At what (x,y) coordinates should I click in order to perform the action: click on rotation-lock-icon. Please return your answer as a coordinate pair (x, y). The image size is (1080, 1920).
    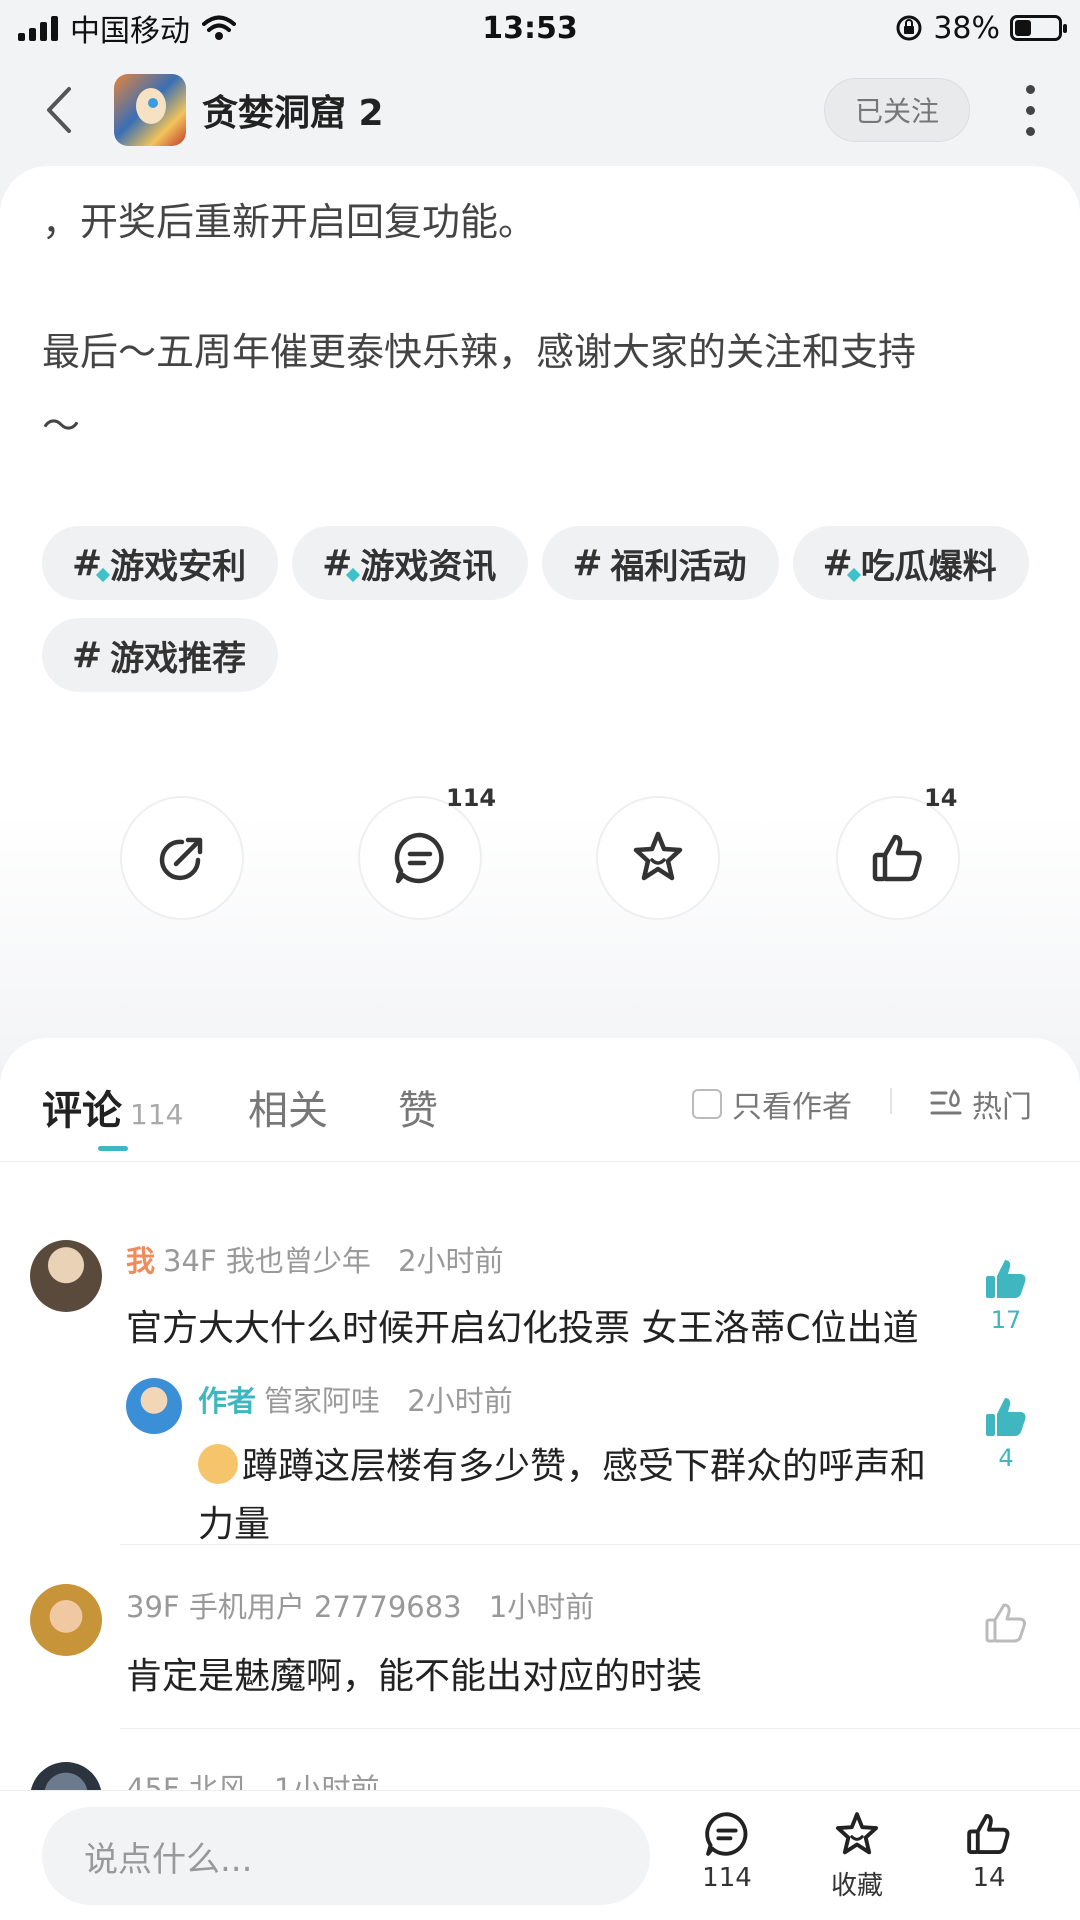
    Looking at the image, I should click on (909, 28).